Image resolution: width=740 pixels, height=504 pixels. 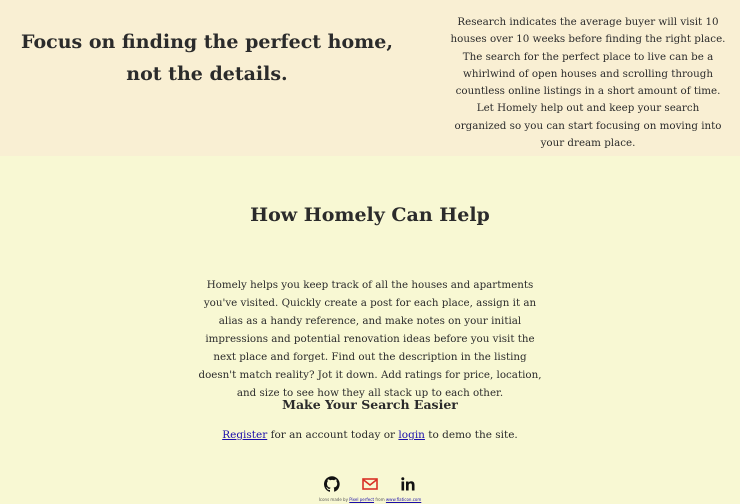 I want to click on flaticon-link: www.flaticon.com, so click(x=403, y=499).